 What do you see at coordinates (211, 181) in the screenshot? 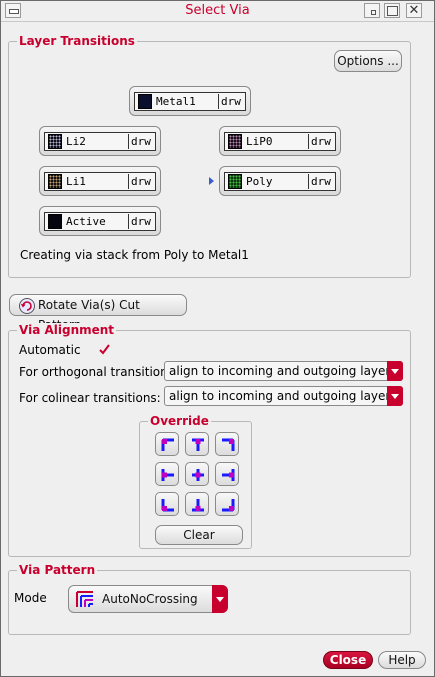
I see `selected-marker-icon` at bounding box center [211, 181].